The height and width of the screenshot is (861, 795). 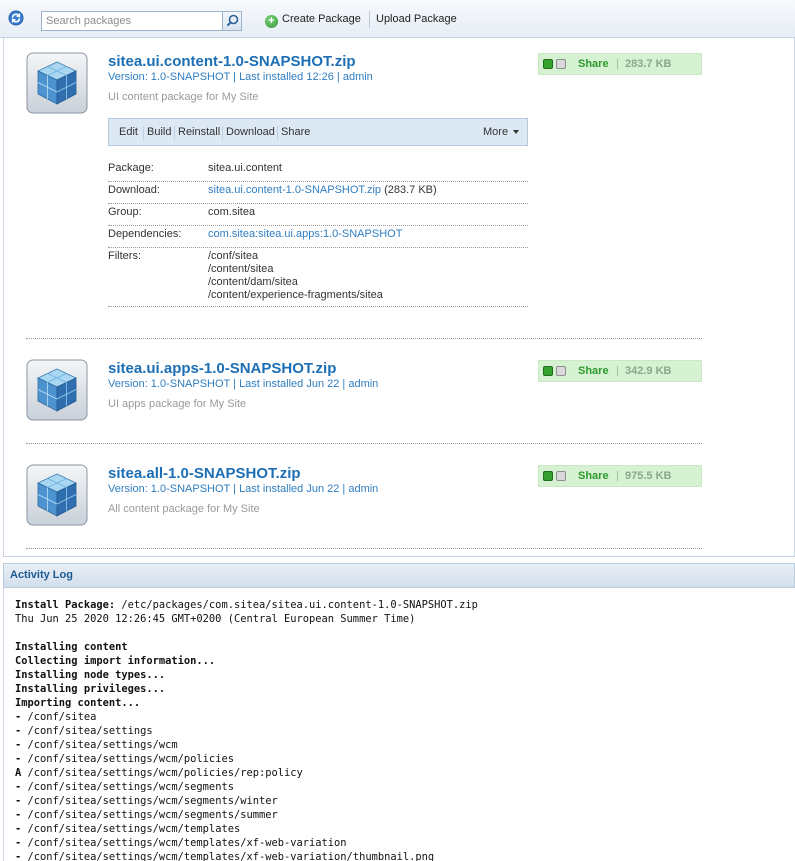 What do you see at coordinates (318, 132) in the screenshot?
I see `package-action-bar: Edit Build Reinstall Download Share More` at bounding box center [318, 132].